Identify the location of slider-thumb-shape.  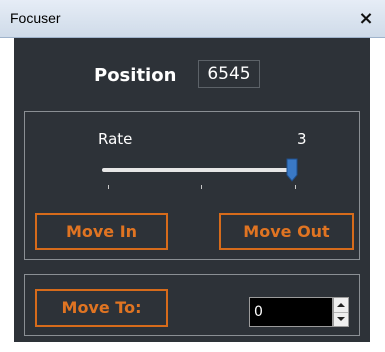
(292, 170).